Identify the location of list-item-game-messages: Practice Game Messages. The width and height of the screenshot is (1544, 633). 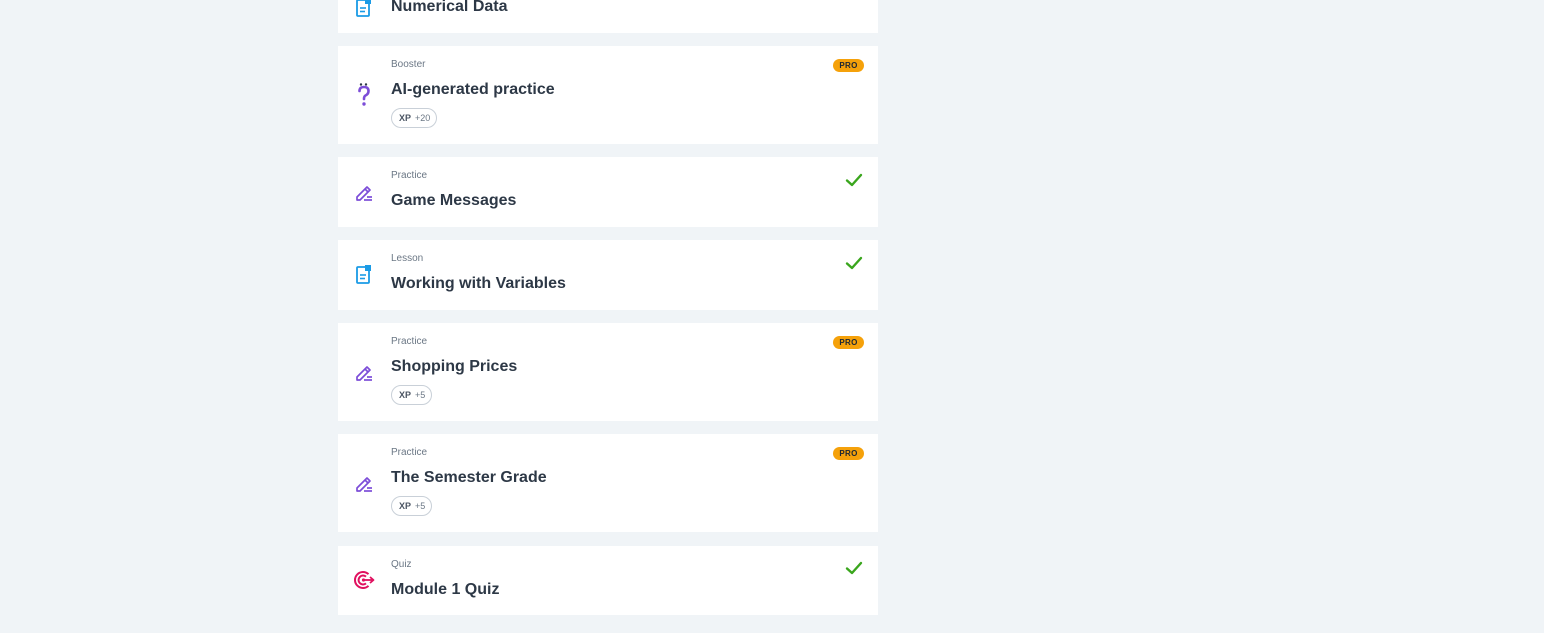
(608, 192).